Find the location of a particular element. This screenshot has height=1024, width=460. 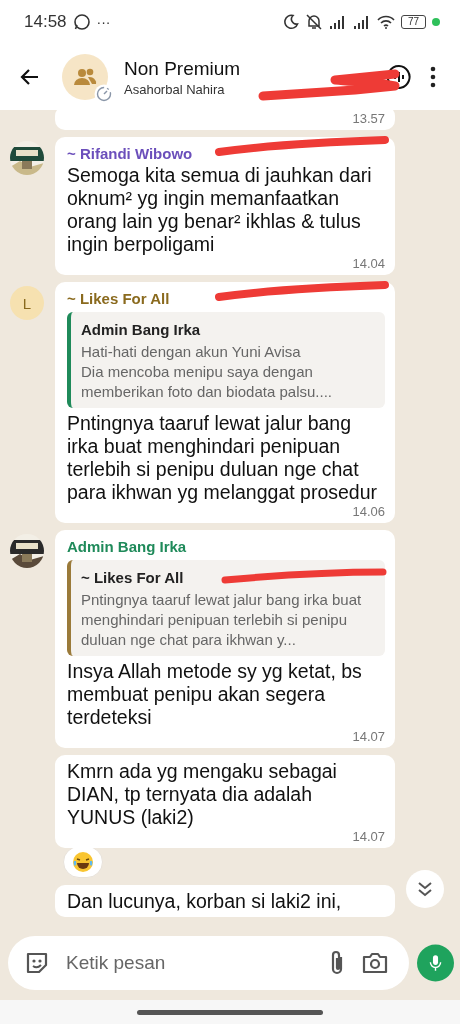

reaction-badge is located at coordinates (83, 862).